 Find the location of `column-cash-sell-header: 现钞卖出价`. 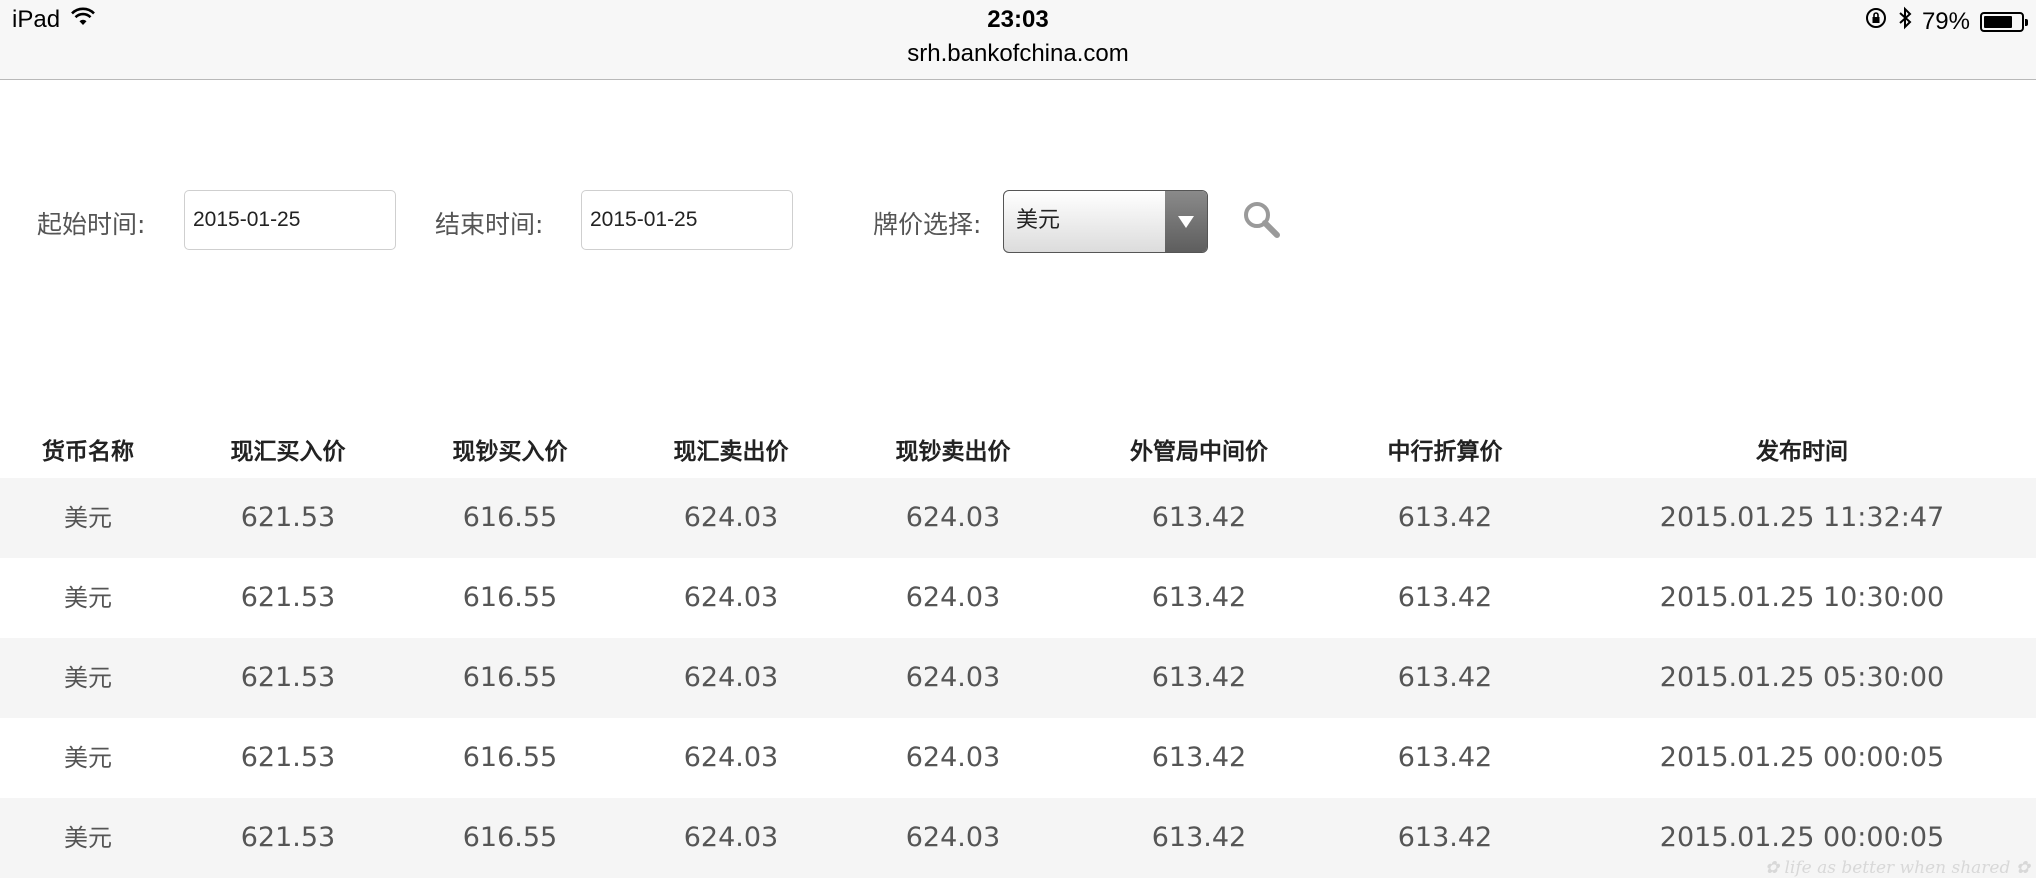

column-cash-sell-header: 现钞卖出价 is located at coordinates (953, 452).